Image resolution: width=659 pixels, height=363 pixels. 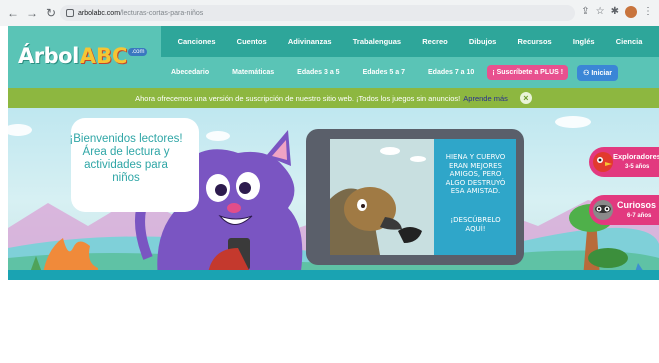 What do you see at coordinates (99, 13) in the screenshot?
I see `url-host: arbolabc.com` at bounding box center [99, 13].